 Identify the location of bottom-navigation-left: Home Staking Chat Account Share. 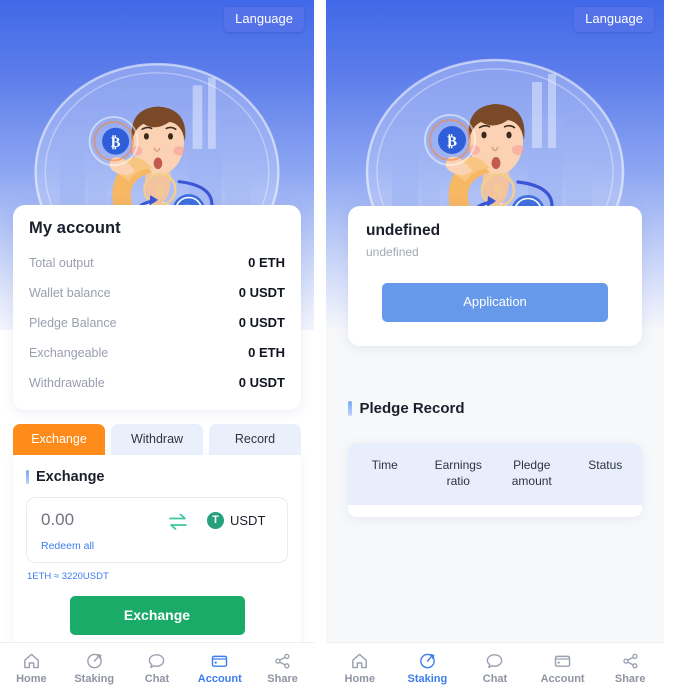
(157, 668).